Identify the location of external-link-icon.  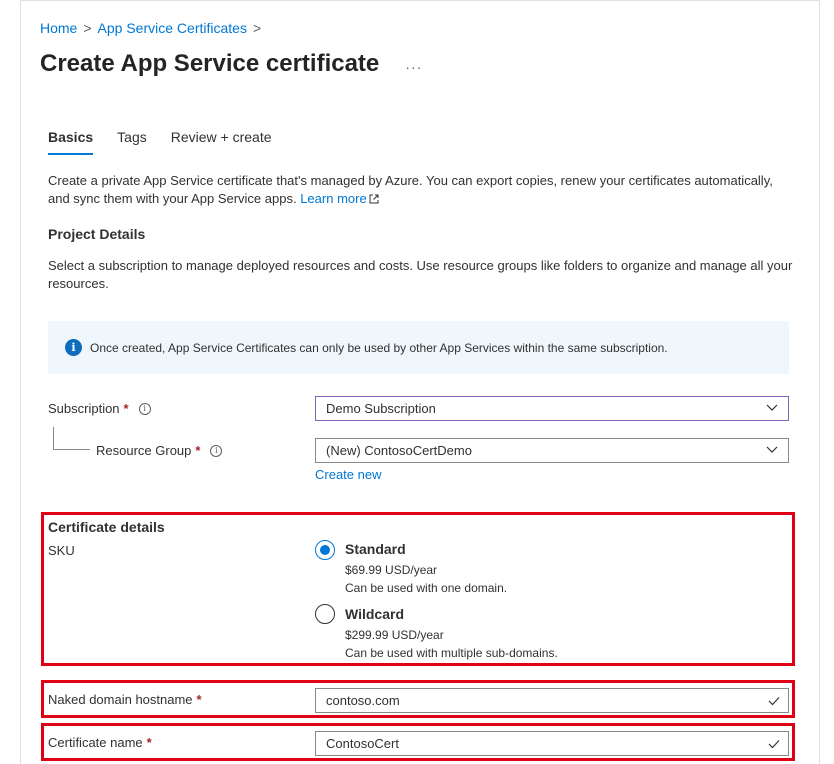
(374, 199).